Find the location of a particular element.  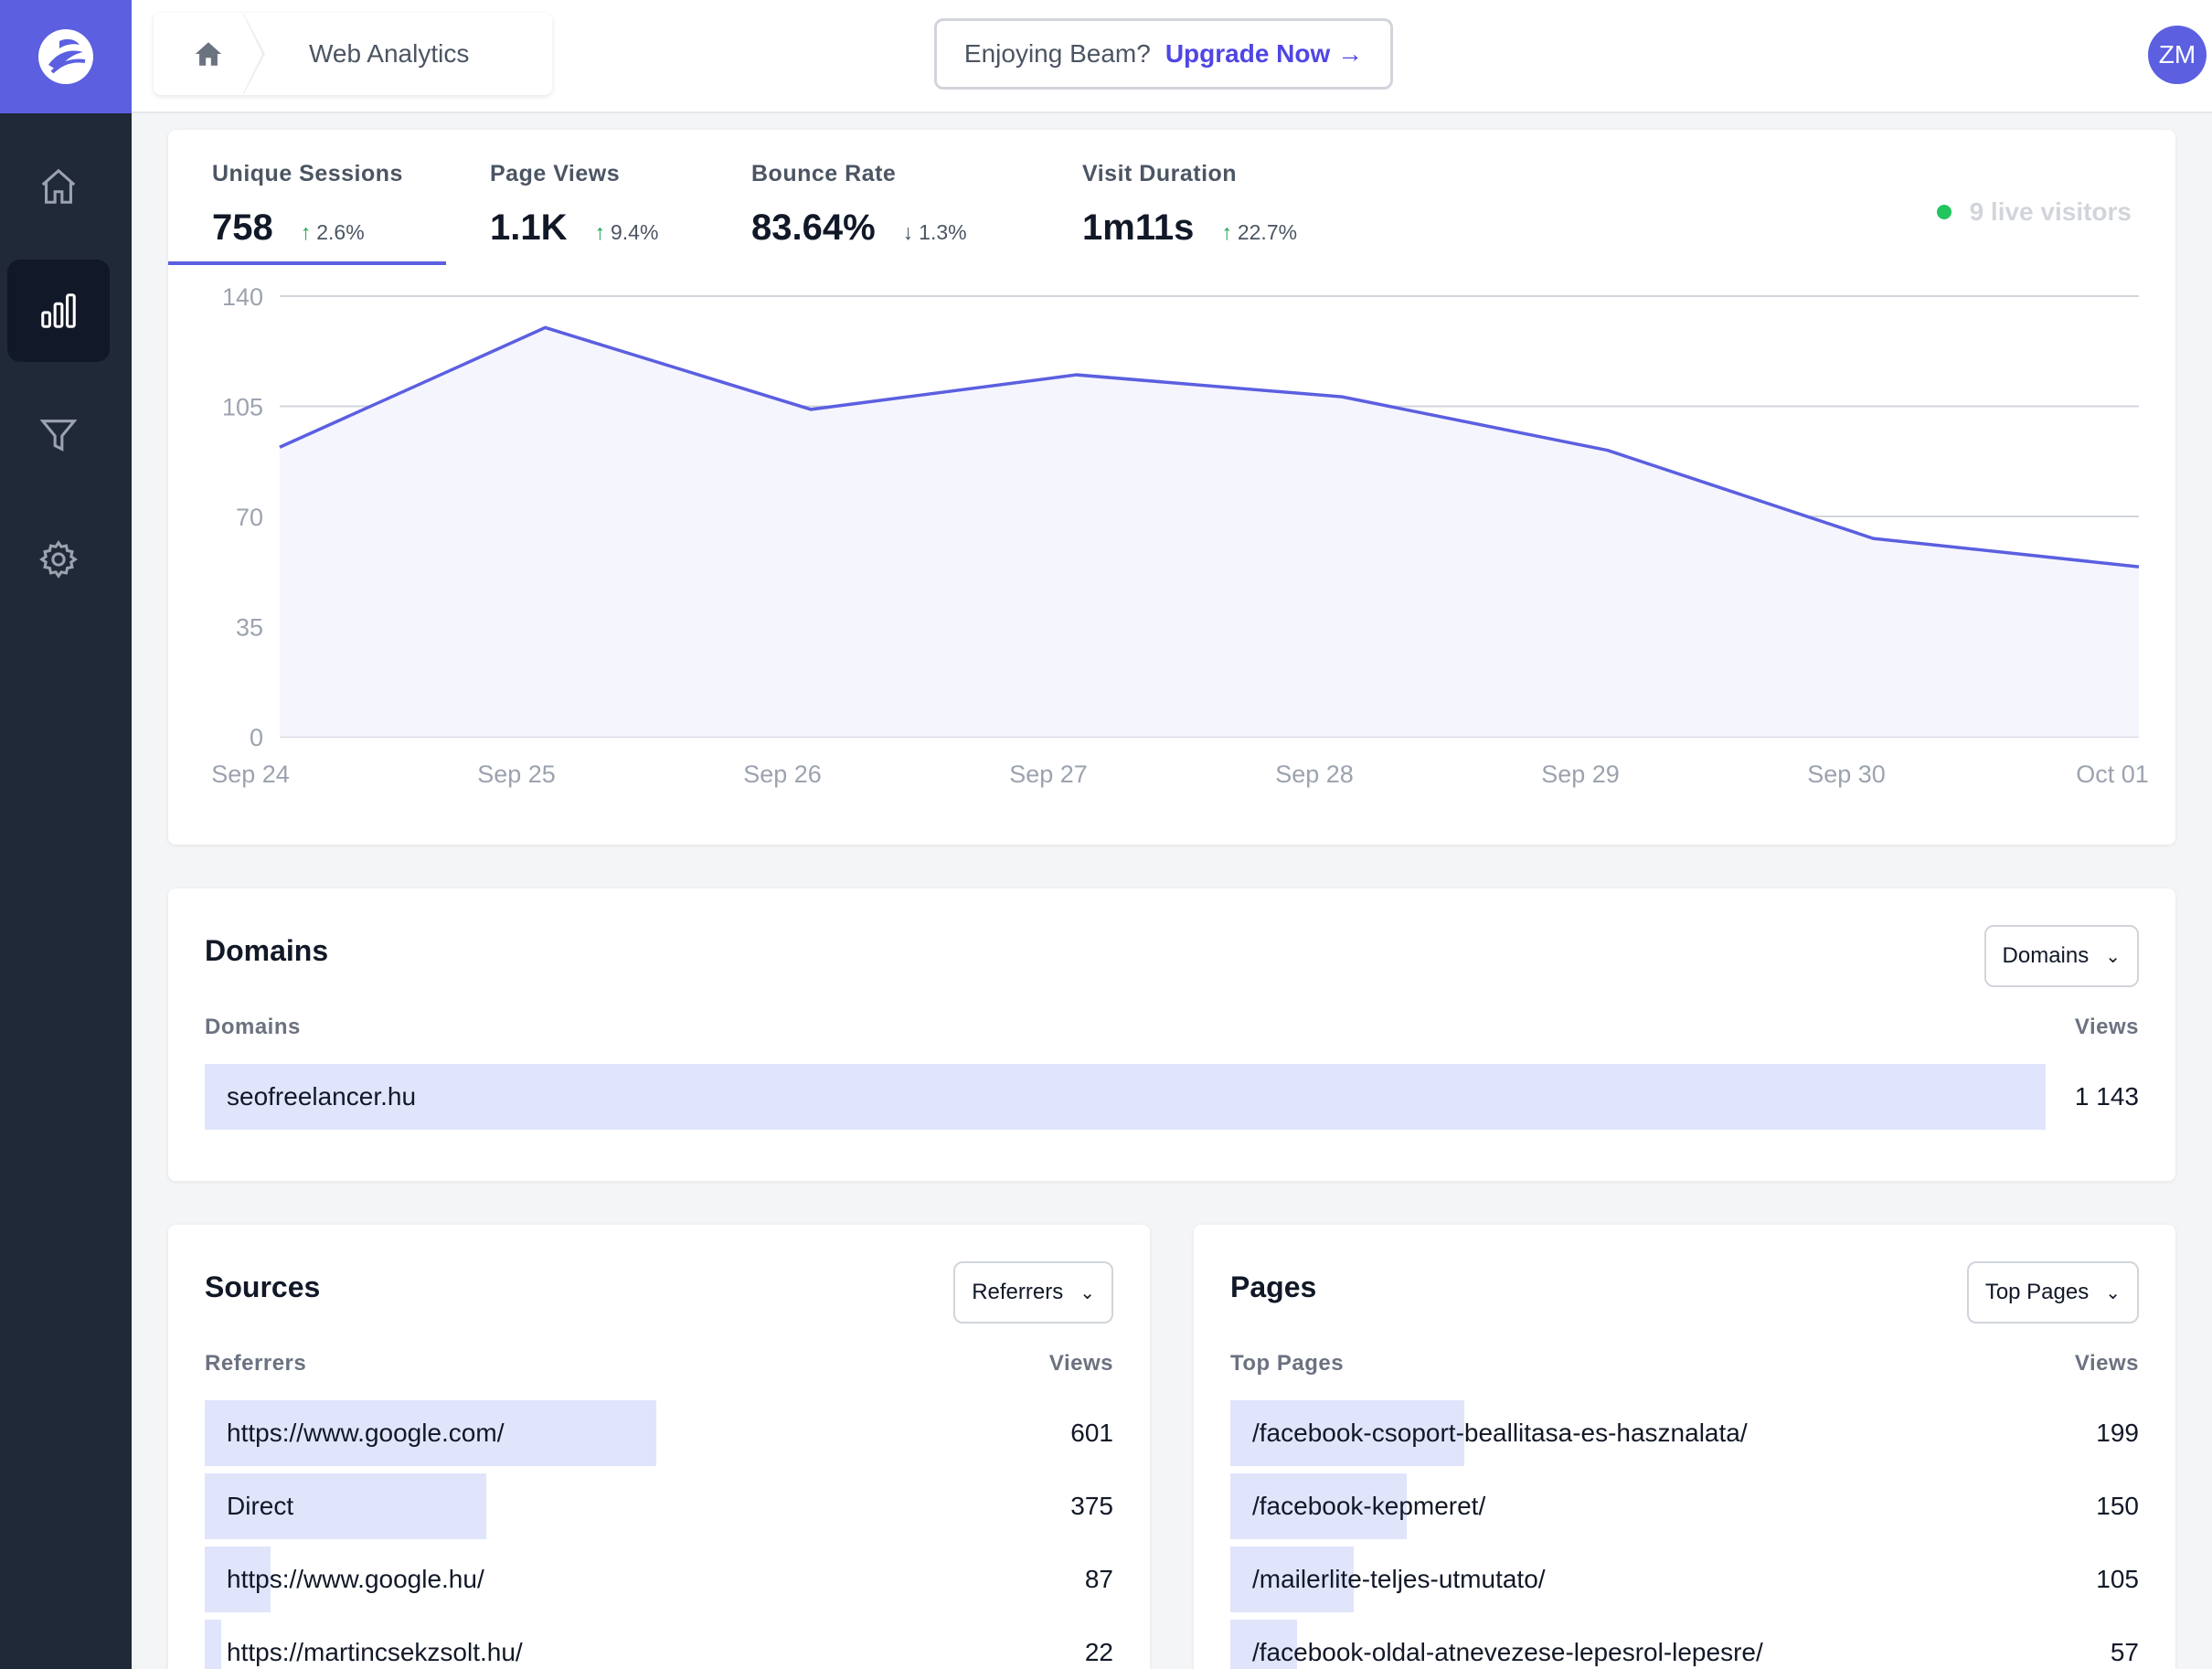

gear-icon is located at coordinates (58, 559).